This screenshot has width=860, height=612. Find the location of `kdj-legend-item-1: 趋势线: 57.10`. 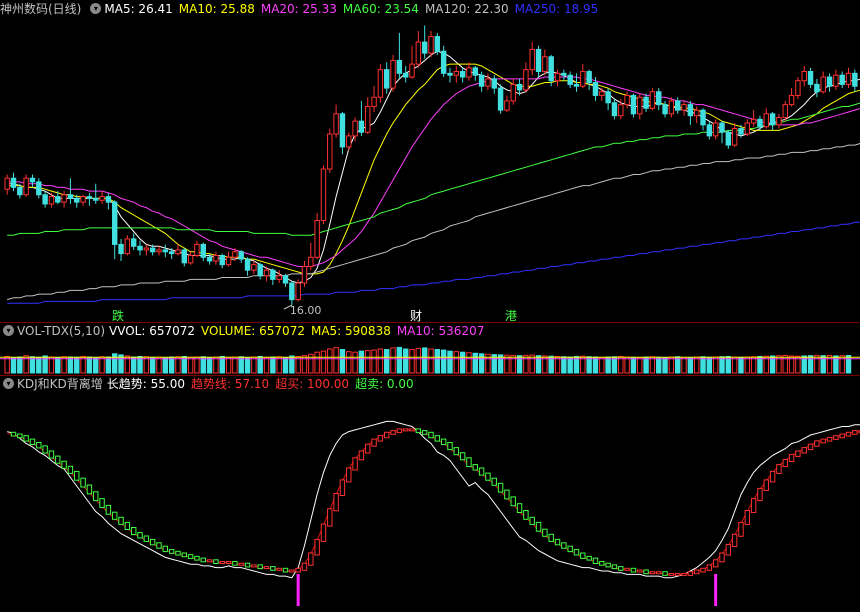

kdj-legend-item-1: 趋势线: 57.10 is located at coordinates (230, 384).